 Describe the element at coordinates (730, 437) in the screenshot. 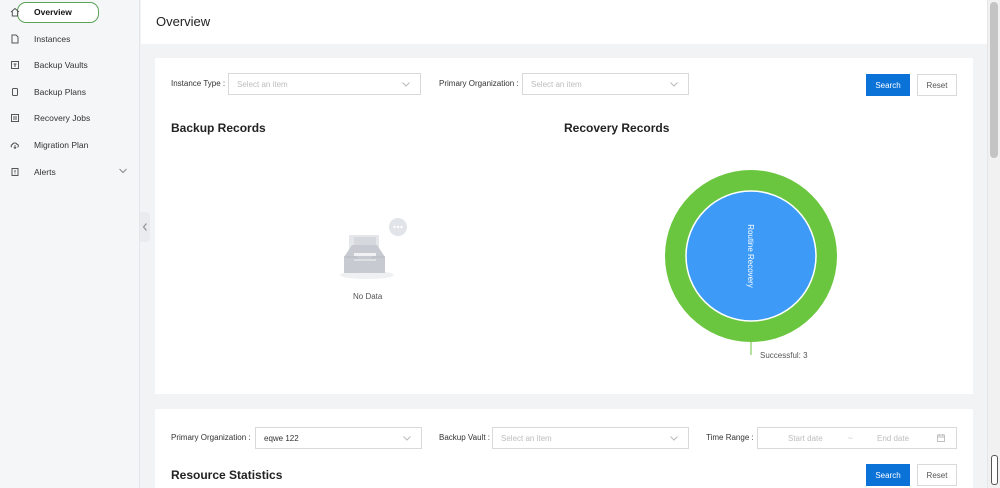

I see `time-range-label: Time Range :` at that location.